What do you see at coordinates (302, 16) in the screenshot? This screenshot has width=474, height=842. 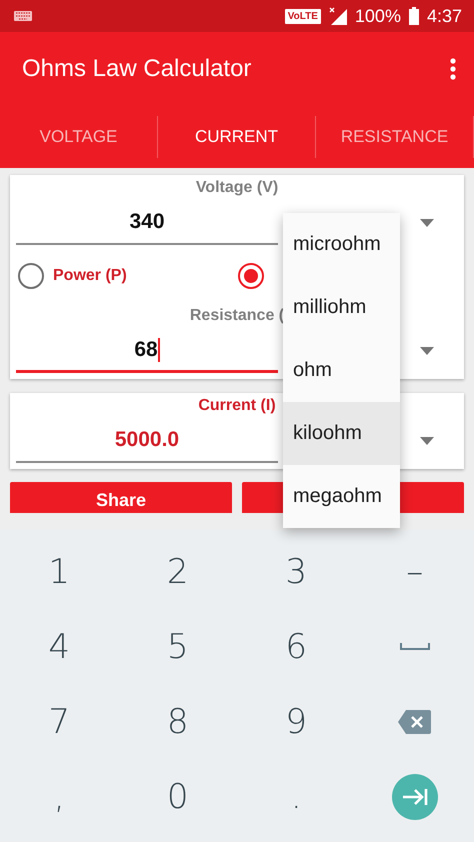 I see `network-badge: VoLTE` at bounding box center [302, 16].